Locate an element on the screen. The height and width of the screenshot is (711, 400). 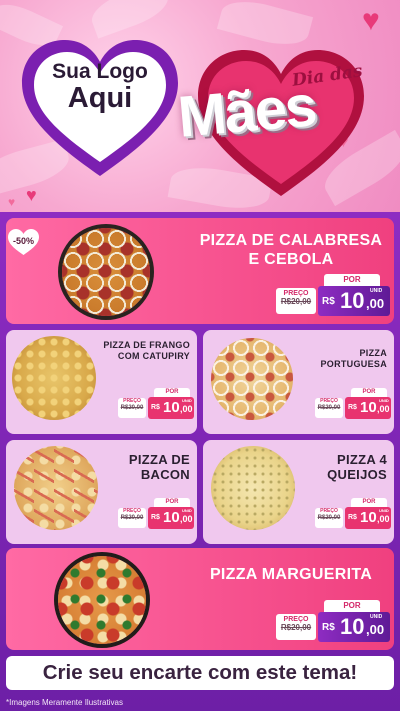
cta-banner: Crie seu encarte com este tema! is located at coordinates (200, 673).